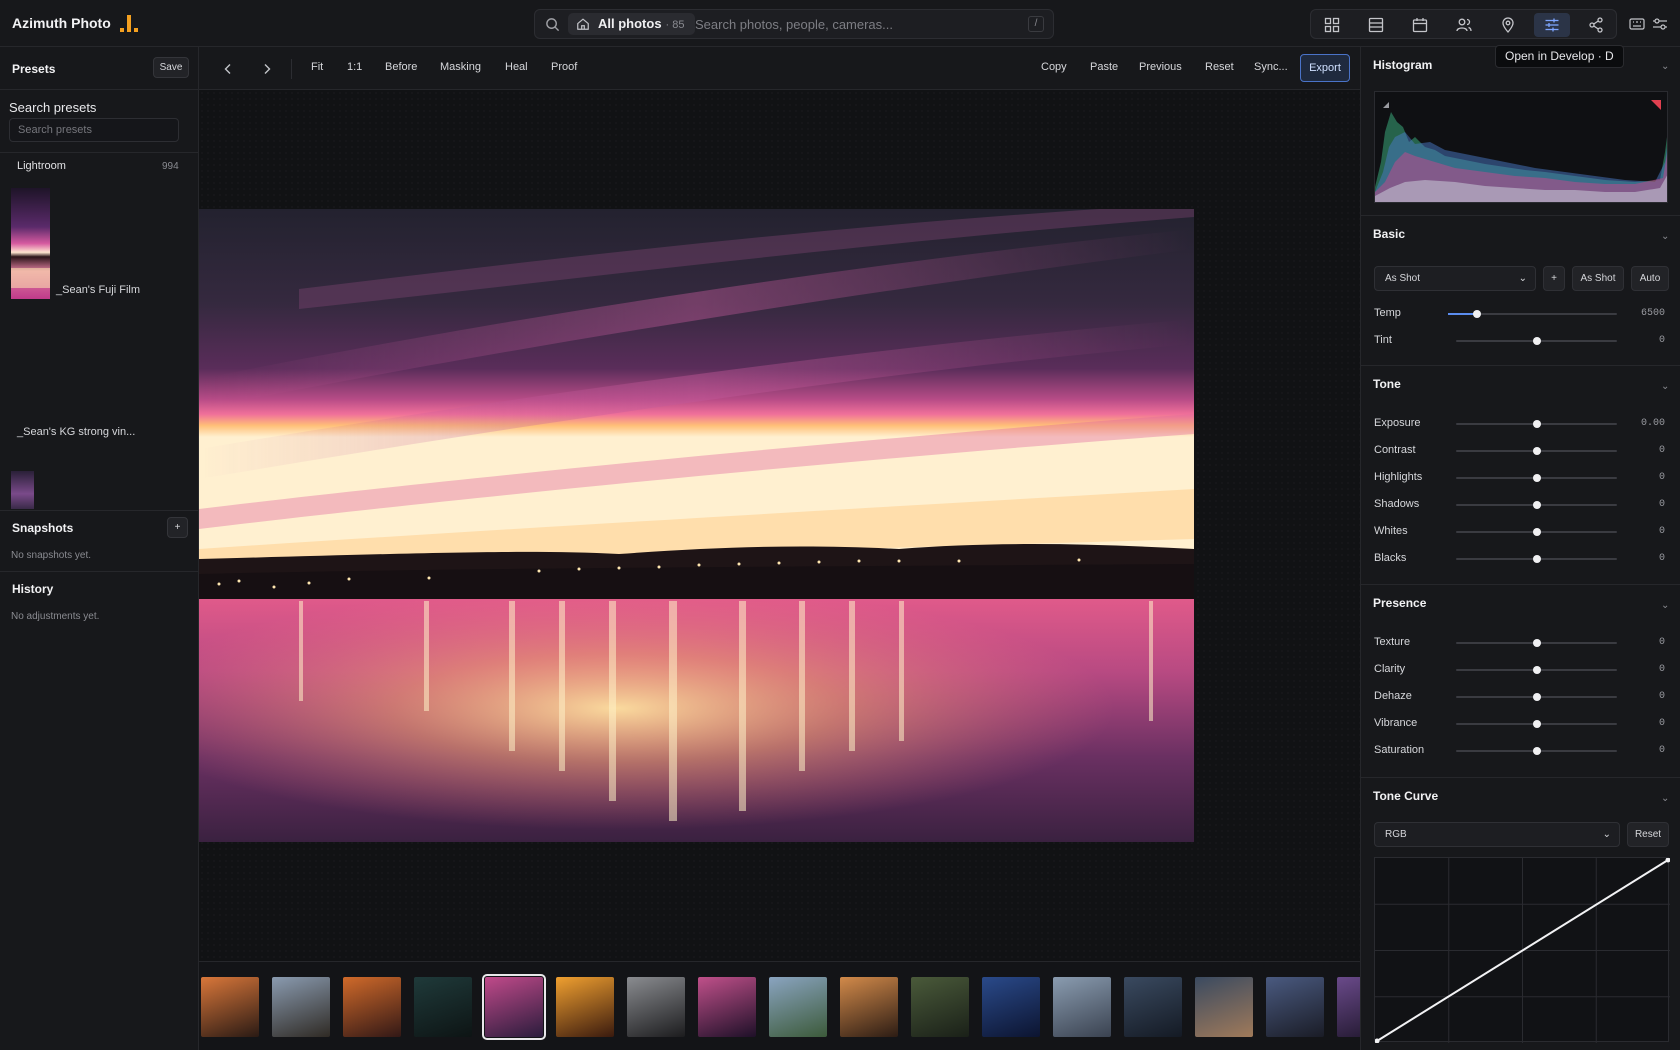 This screenshot has width=1680, height=1050. Describe the element at coordinates (1638, 696) in the screenshot. I see `dehaze-value: 0` at that location.